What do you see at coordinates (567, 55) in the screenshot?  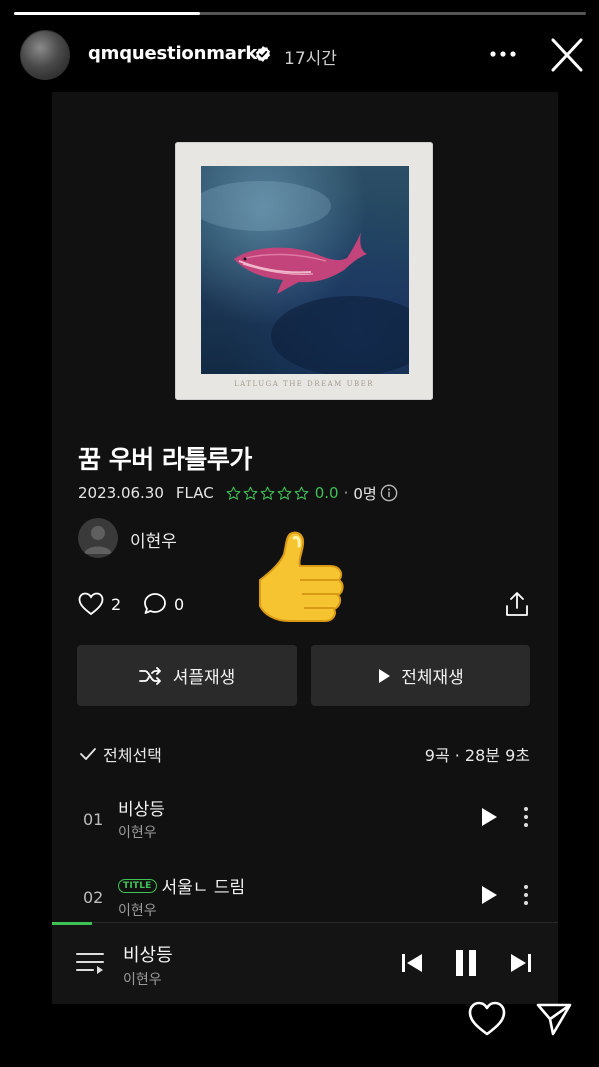 I see `close-icon` at bounding box center [567, 55].